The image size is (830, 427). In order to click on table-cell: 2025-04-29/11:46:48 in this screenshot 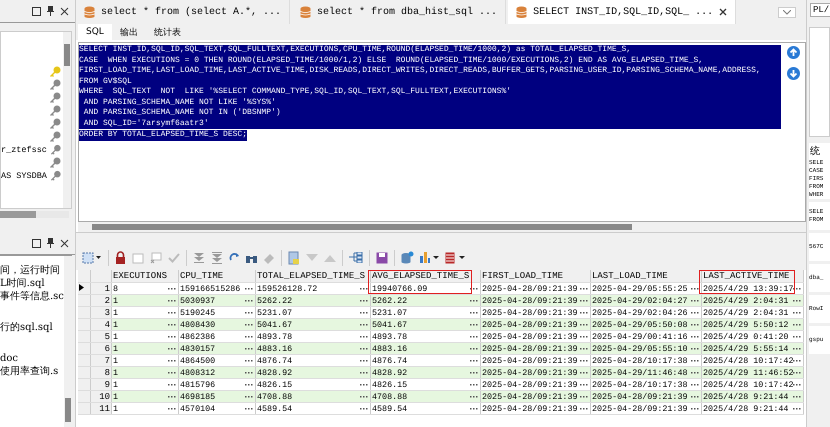, I will do `click(640, 373)`.